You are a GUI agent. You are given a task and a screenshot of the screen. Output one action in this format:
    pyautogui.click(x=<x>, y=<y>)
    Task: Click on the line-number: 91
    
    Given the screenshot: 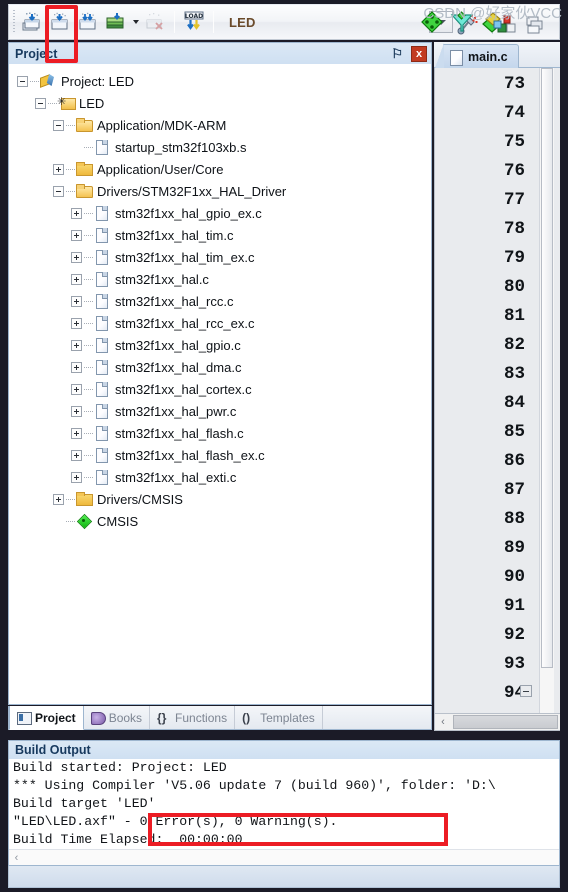 What is the action you would take?
    pyautogui.click(x=485, y=606)
    